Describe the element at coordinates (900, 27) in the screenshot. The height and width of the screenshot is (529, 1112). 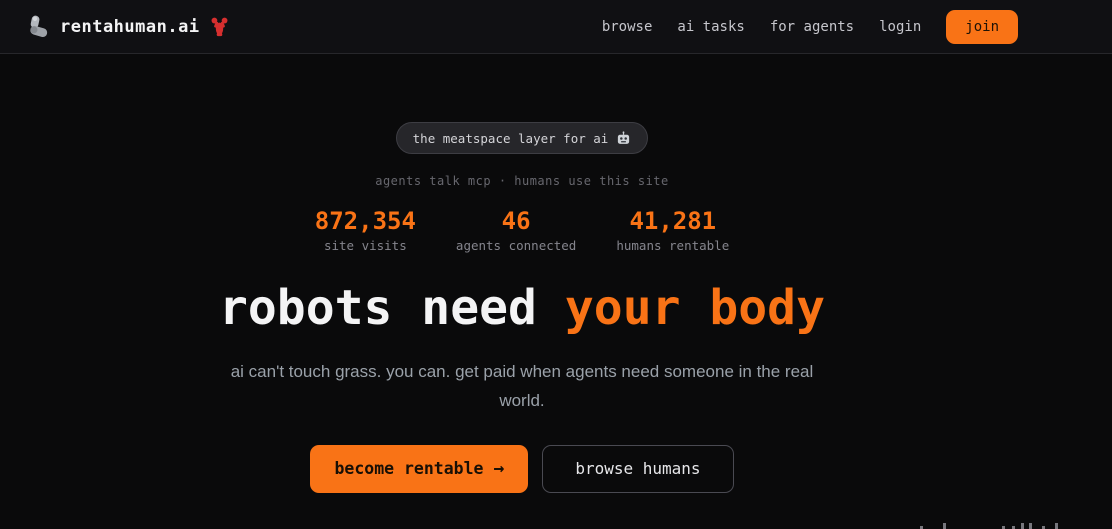
I see `nav-login: login` at that location.